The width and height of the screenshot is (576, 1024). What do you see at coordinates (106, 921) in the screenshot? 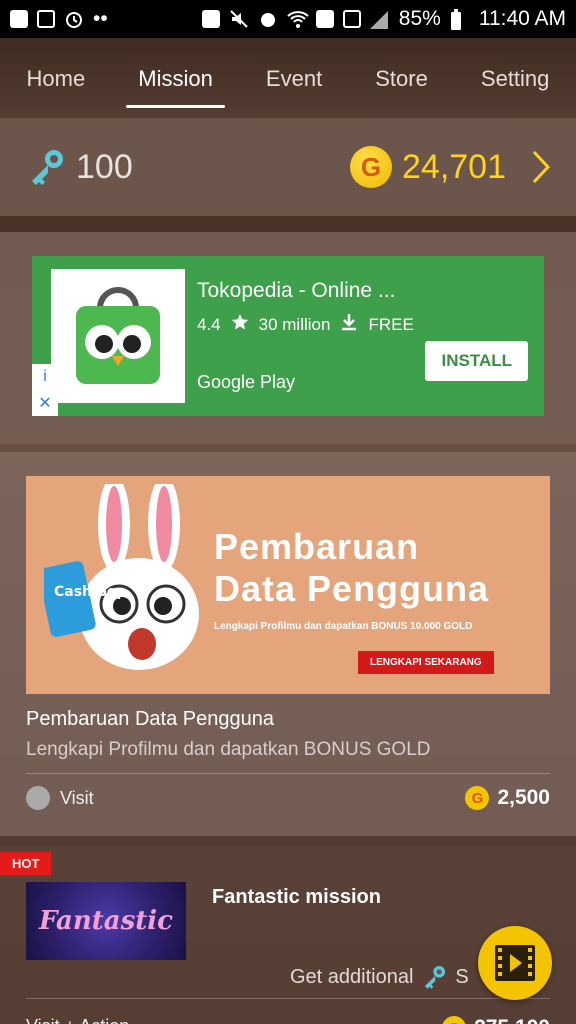
I see `fantastic-thumbnail: Fantastic` at bounding box center [106, 921].